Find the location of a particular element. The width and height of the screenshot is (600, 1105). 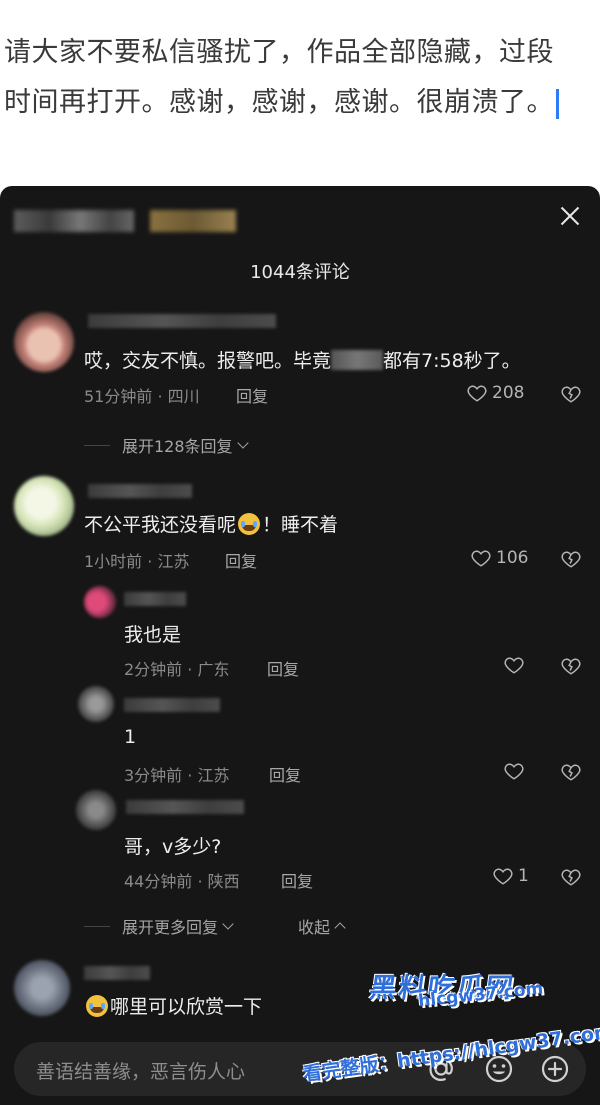

comment-text: 不公平我还没看呢 ！睡不着 is located at coordinates (211, 523).